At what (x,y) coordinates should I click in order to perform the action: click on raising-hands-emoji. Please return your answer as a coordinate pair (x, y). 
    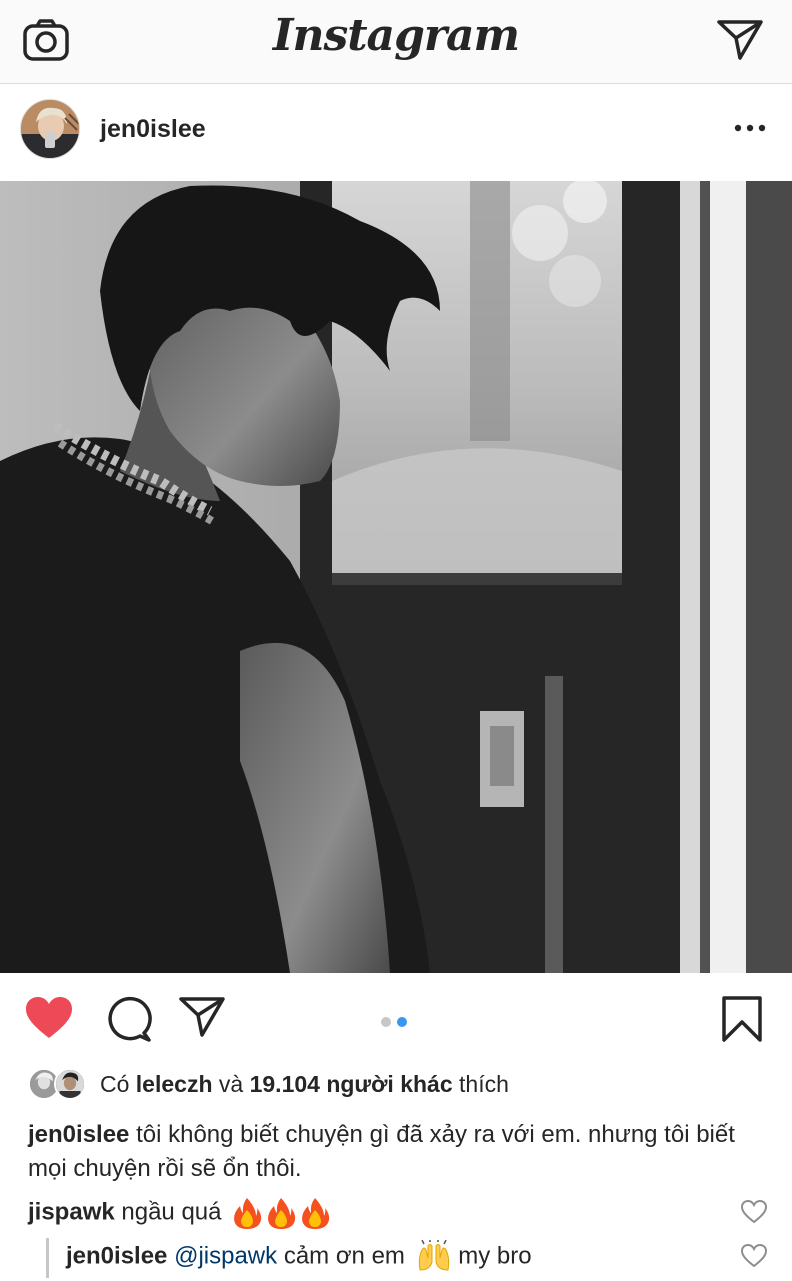
    Looking at the image, I should click on (433, 1255).